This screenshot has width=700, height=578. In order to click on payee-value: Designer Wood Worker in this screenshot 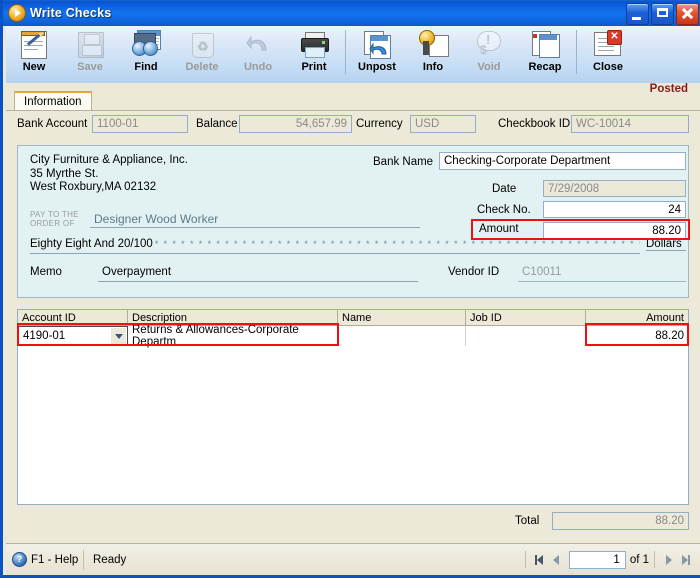, I will do `click(156, 219)`.